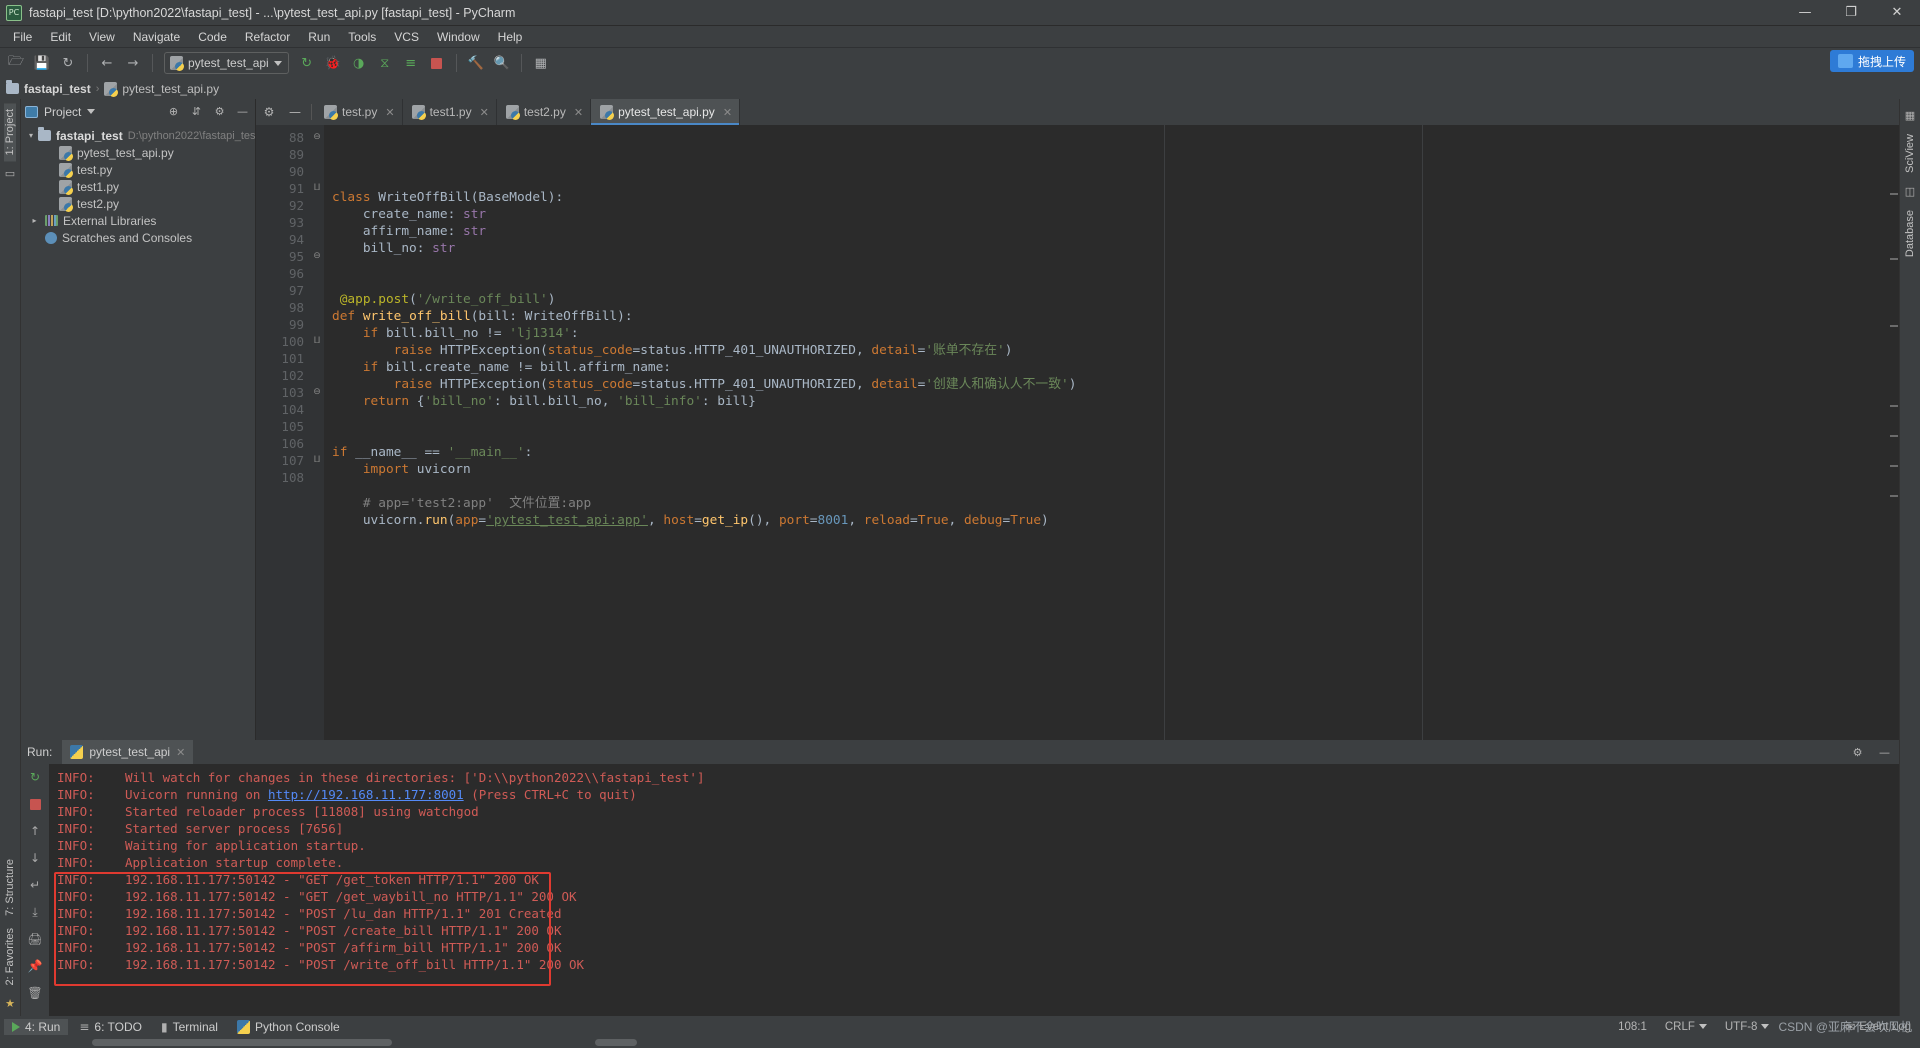  Describe the element at coordinates (502, 63) in the screenshot. I see `search-icon: 🔍` at that location.